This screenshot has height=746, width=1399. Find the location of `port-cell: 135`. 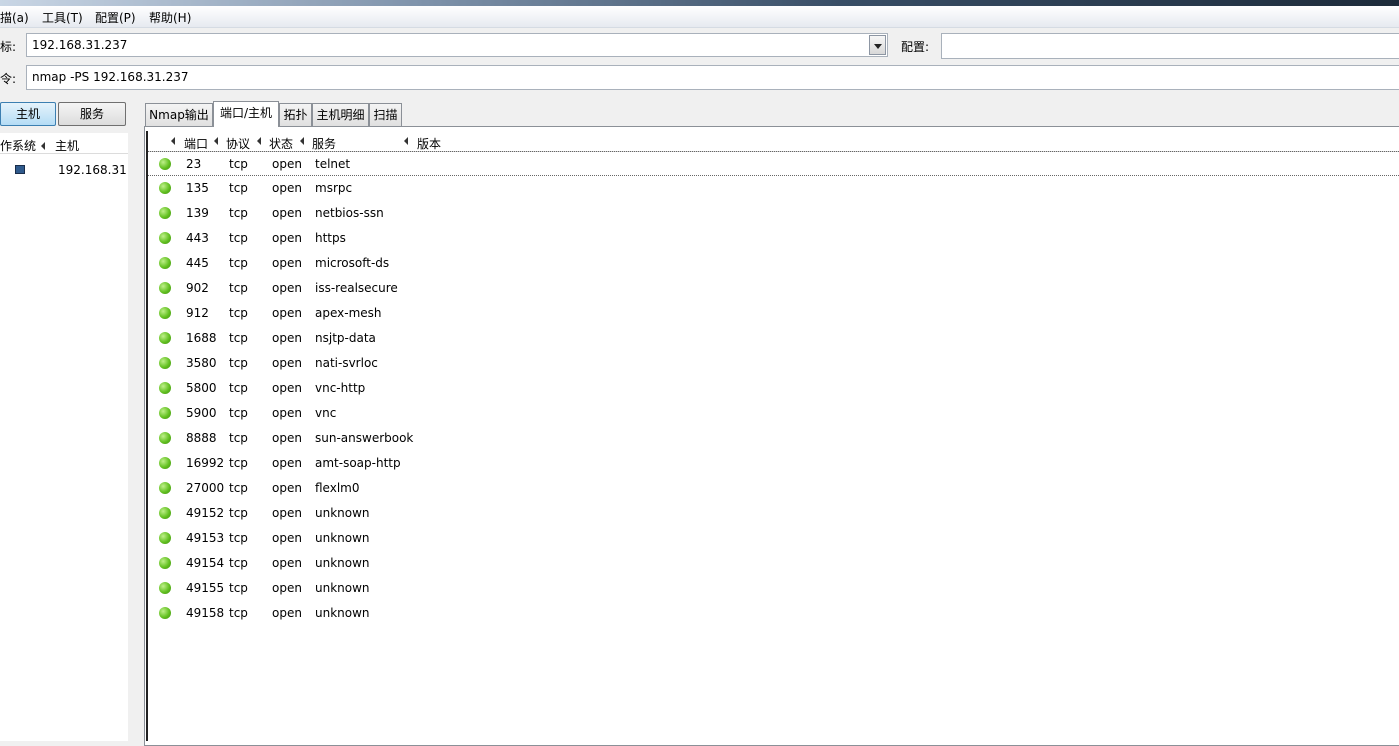

port-cell: 135 is located at coordinates (197, 188).